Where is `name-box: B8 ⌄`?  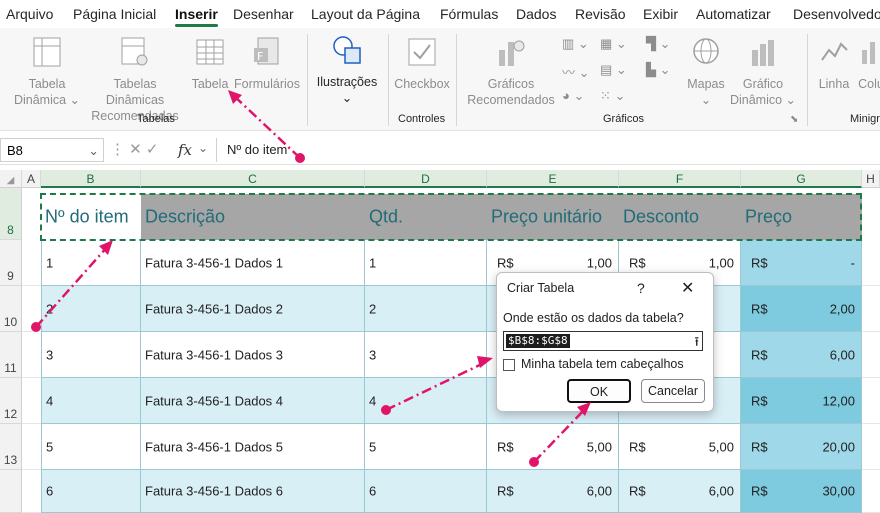
name-box: B8 ⌄ is located at coordinates (52, 150).